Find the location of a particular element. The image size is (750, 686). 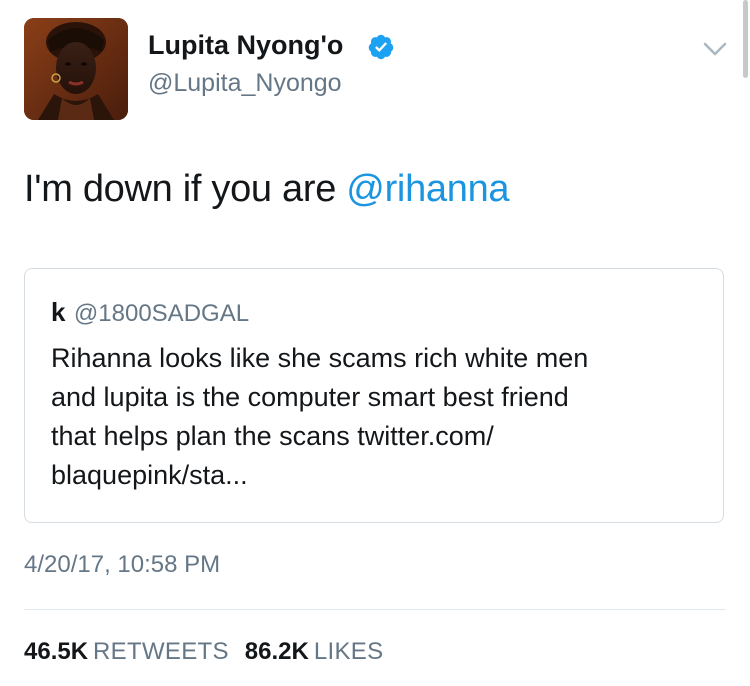

author-handle: @Lupita_Nyongo is located at coordinates (245, 83).